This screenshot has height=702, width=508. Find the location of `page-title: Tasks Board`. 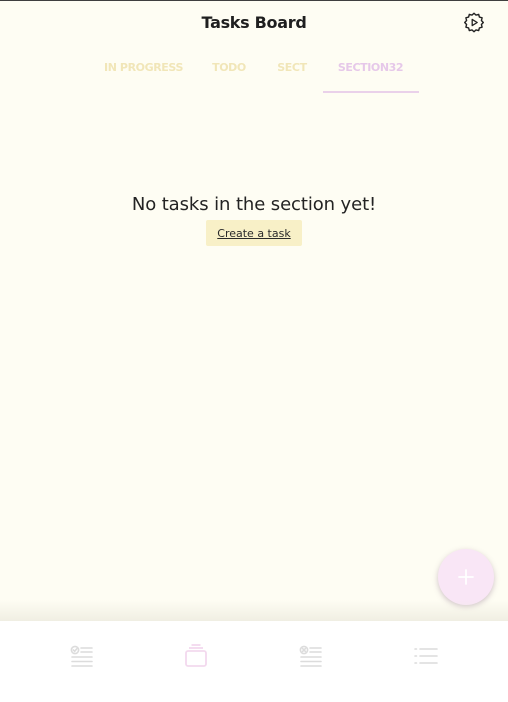

page-title: Tasks Board is located at coordinates (254, 22).